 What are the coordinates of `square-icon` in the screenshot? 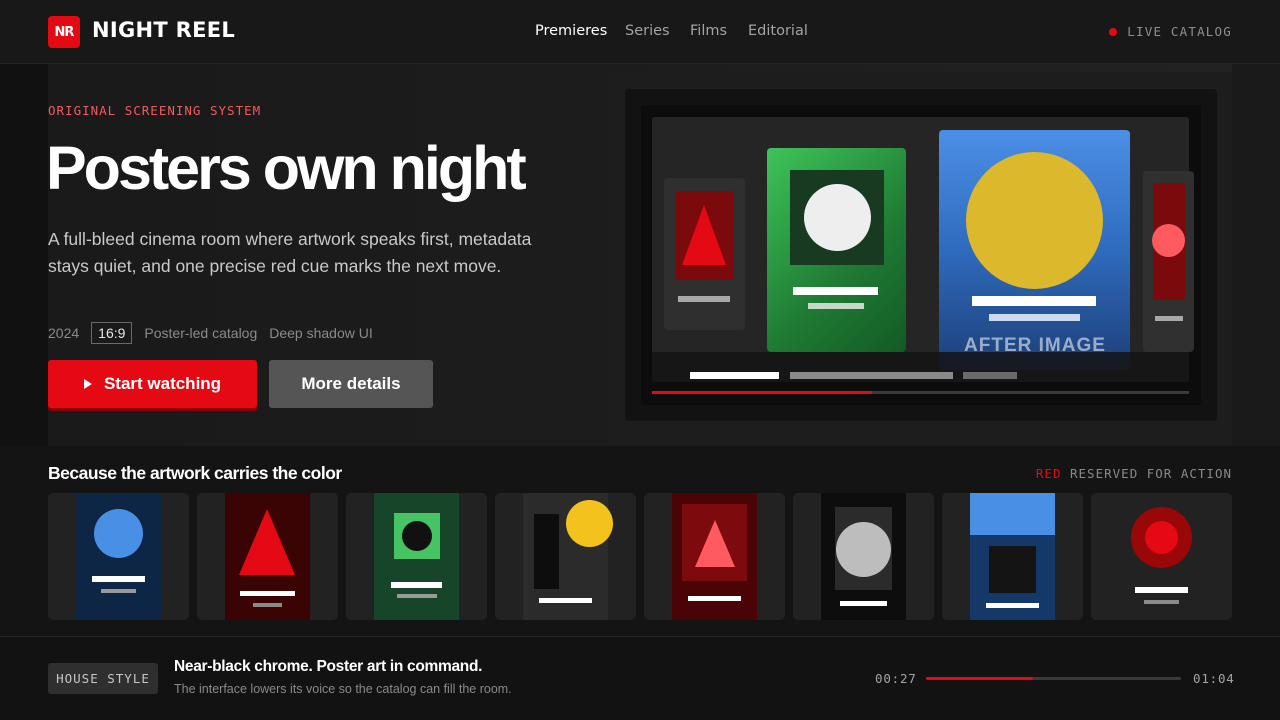 It's located at (1012, 569).